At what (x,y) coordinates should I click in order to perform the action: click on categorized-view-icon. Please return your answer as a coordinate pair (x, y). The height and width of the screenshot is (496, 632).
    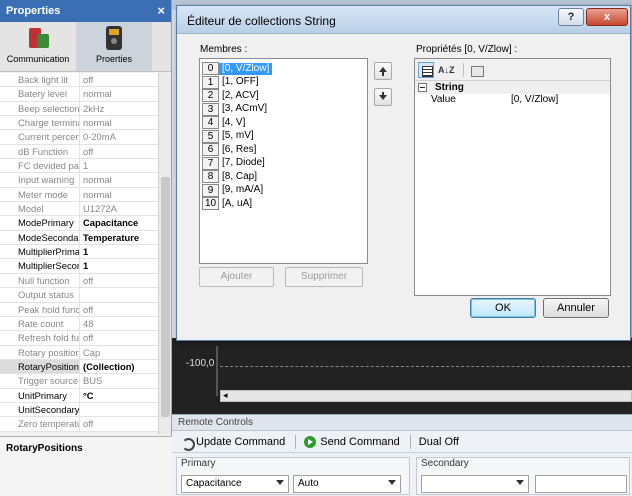
    Looking at the image, I should click on (426, 70).